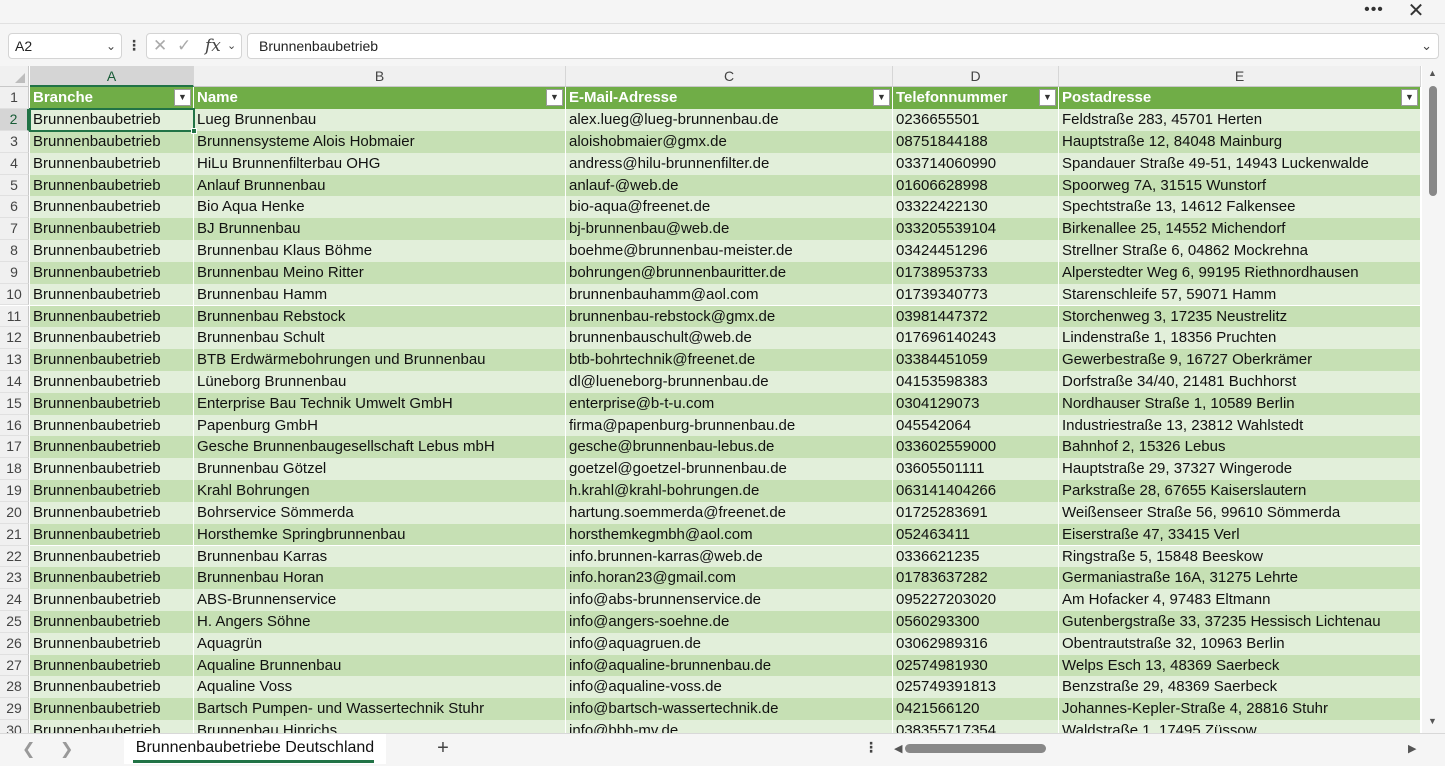  Describe the element at coordinates (1240, 185) in the screenshot. I see `table-cell-postadresse: Spoorweg 7A, 31515 Wunstorf` at that location.